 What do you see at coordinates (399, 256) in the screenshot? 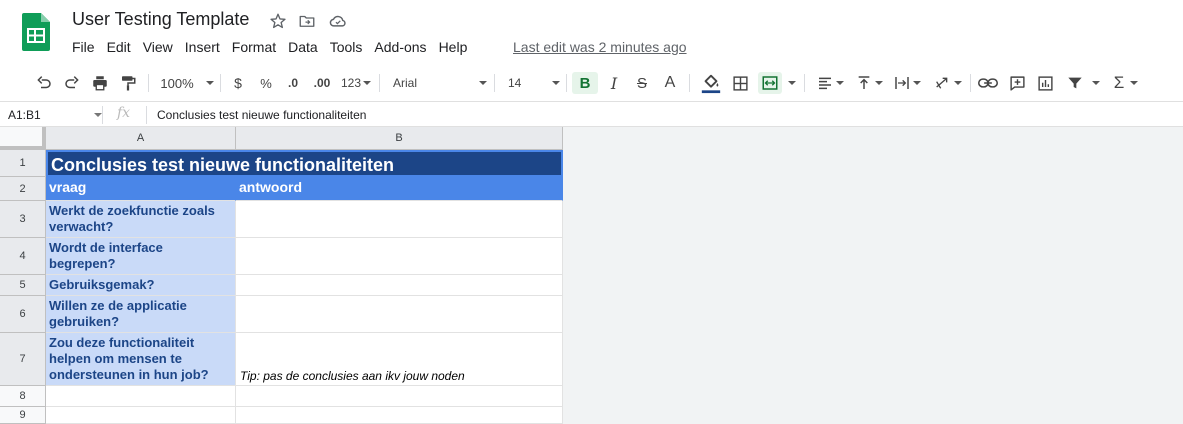
I see `cell-b4-answer` at bounding box center [399, 256].